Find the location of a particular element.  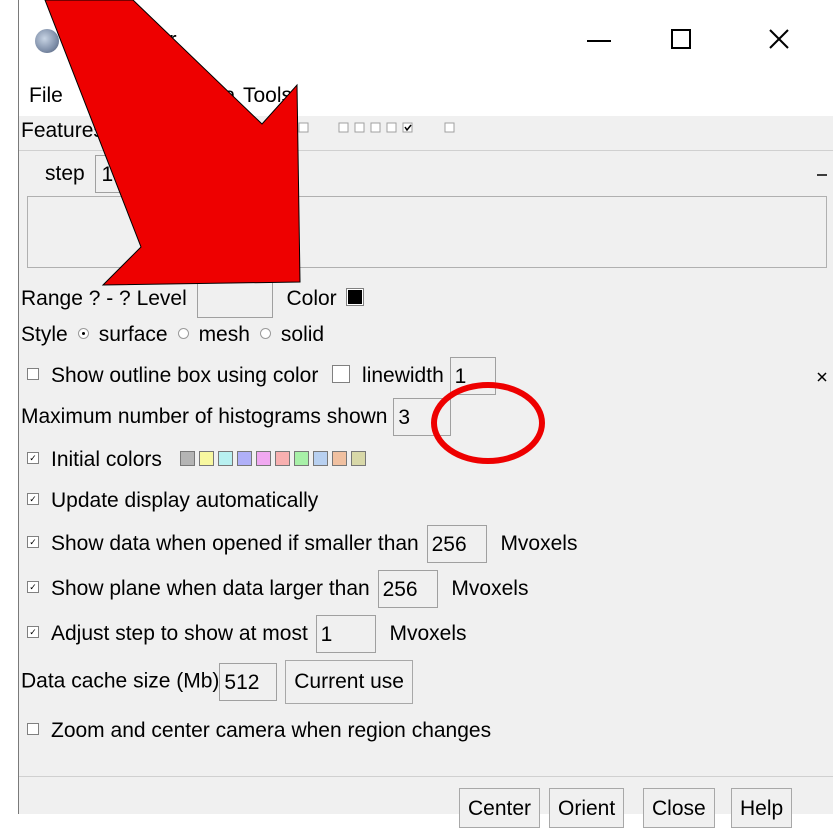

cache-row: Data cache size (Mb) 512 Current use is located at coordinates (217, 682).